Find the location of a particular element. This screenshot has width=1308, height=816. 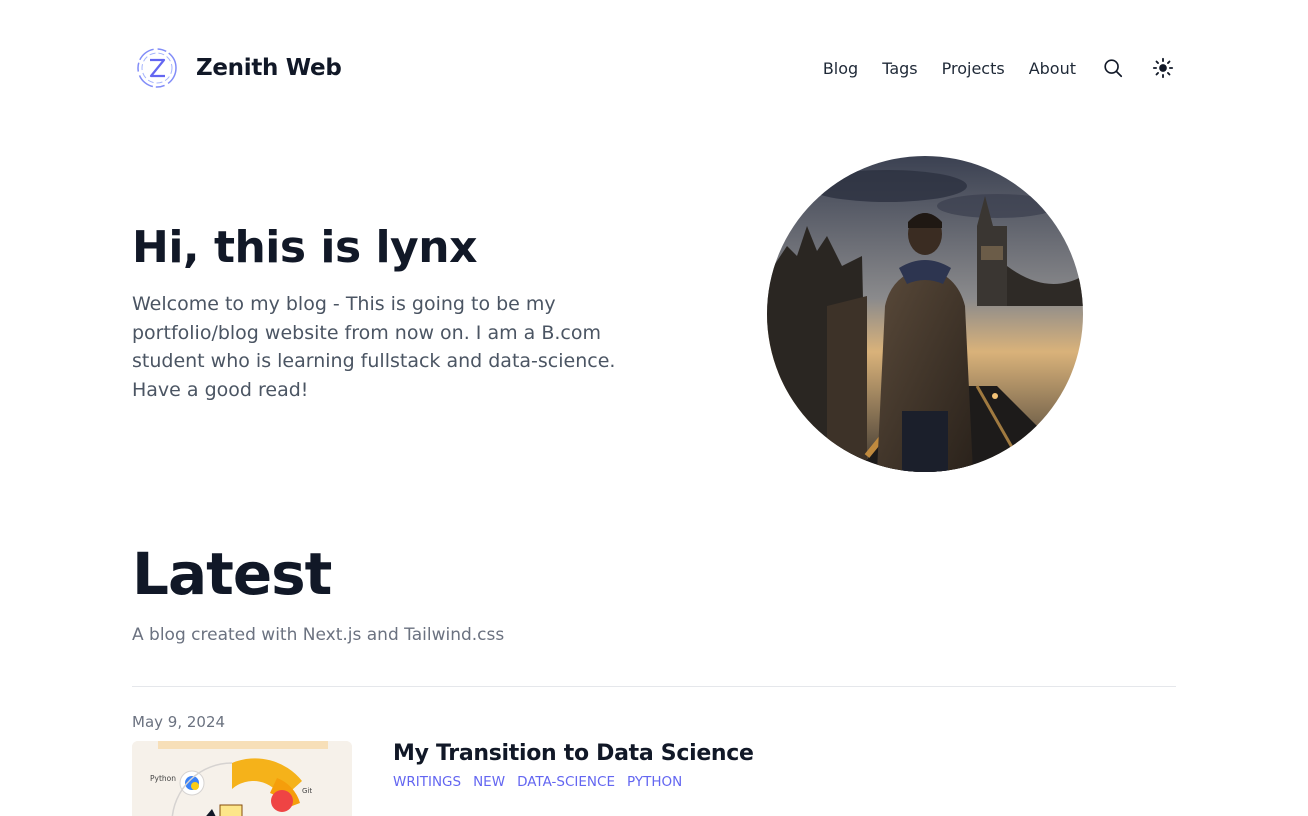

tag-data-science: DATA-SCIENCE is located at coordinates (566, 782).